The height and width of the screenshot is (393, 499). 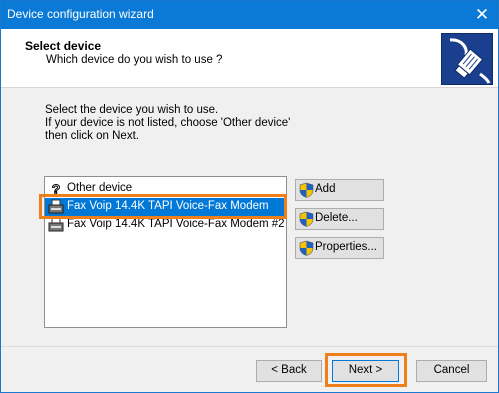 I want to click on next-label: Next >, so click(x=365, y=370).